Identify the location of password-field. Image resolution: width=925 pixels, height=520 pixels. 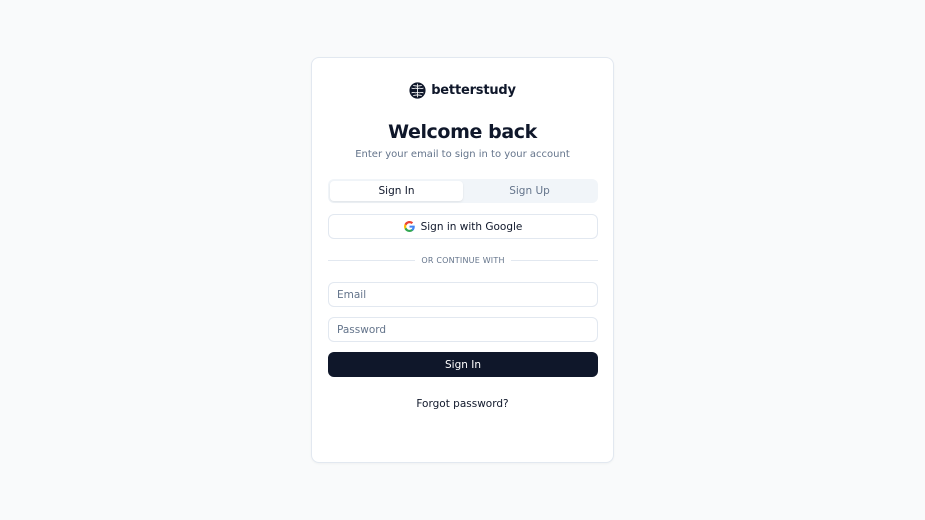
(463, 329).